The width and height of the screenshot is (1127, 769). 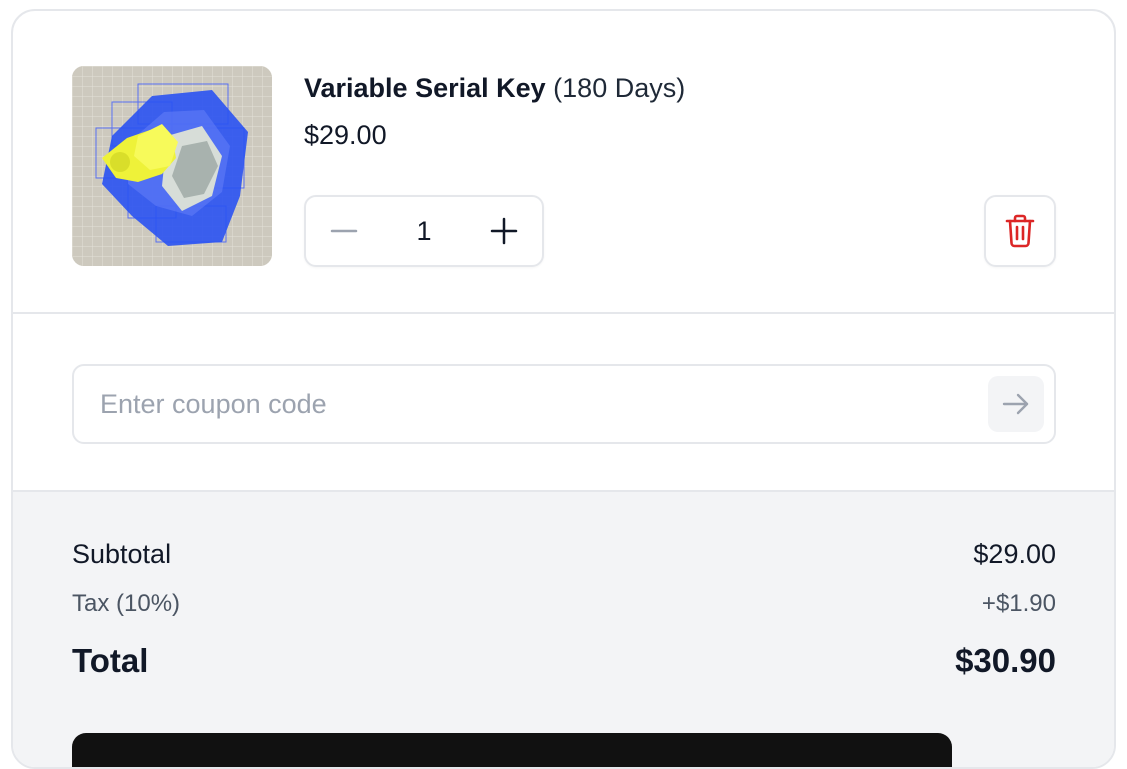 I want to click on total-label: Total, so click(x=110, y=660).